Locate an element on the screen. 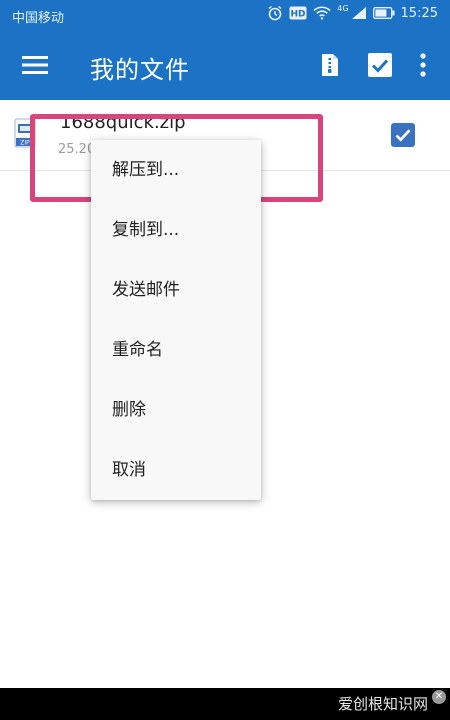 This screenshot has width=450, height=720. carrier-name: 中国移动 is located at coordinates (38, 18).